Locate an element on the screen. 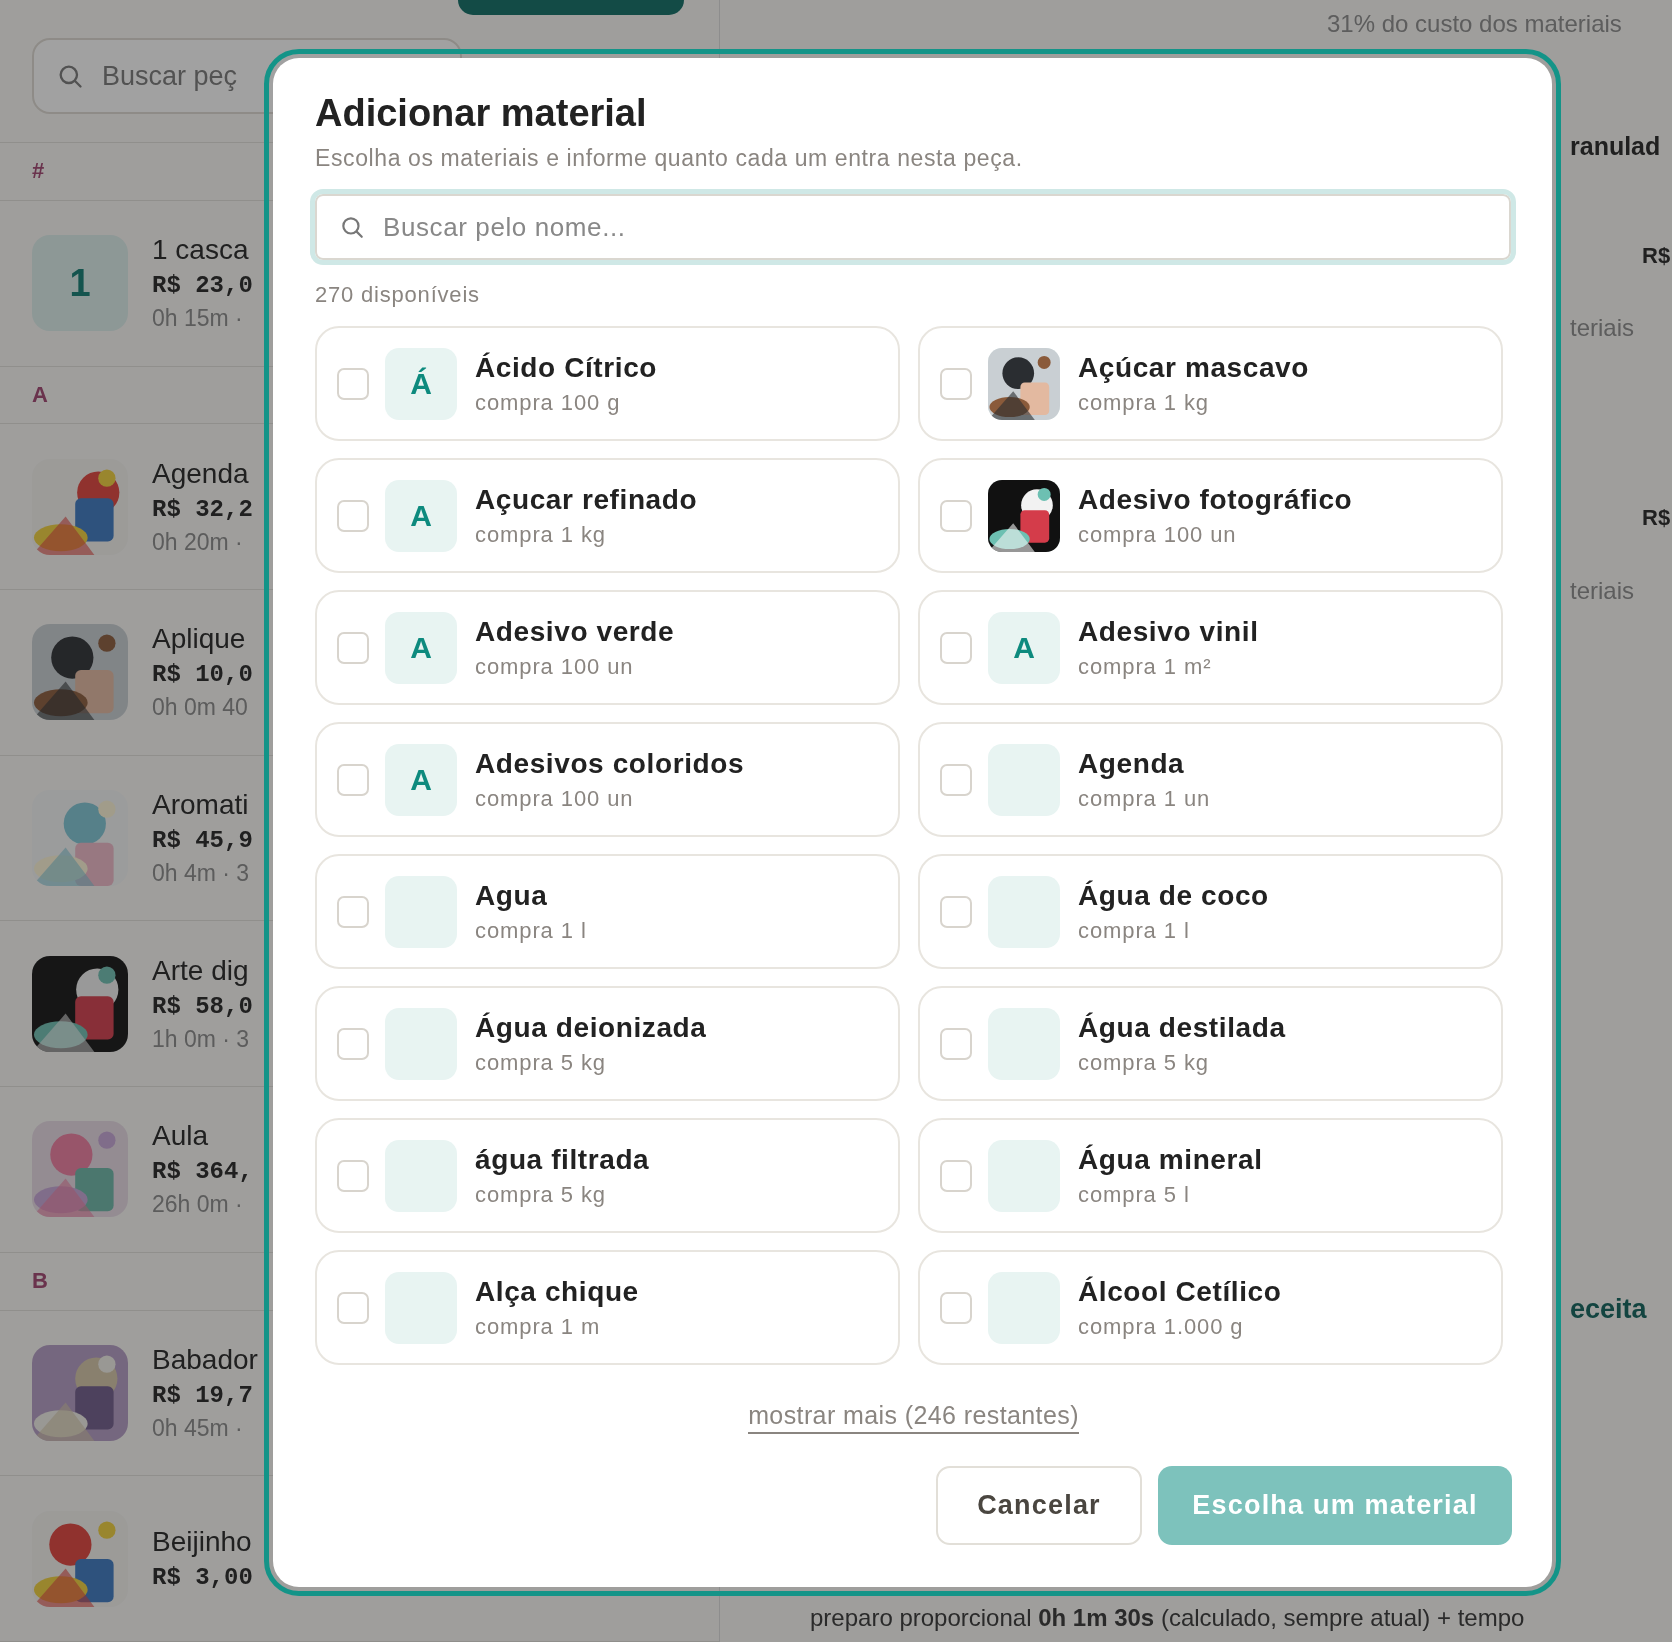 The height and width of the screenshot is (1642, 1672). piece-meta: 0h 45m · is located at coordinates (198, 1428).